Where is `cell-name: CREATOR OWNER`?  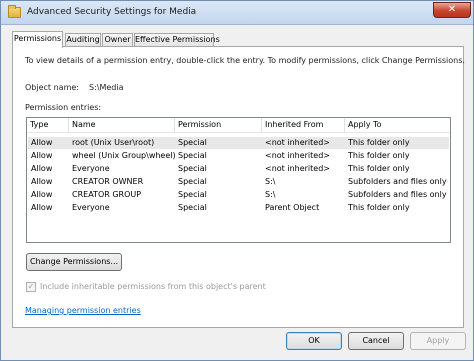 cell-name: CREATOR OWNER is located at coordinates (108, 181).